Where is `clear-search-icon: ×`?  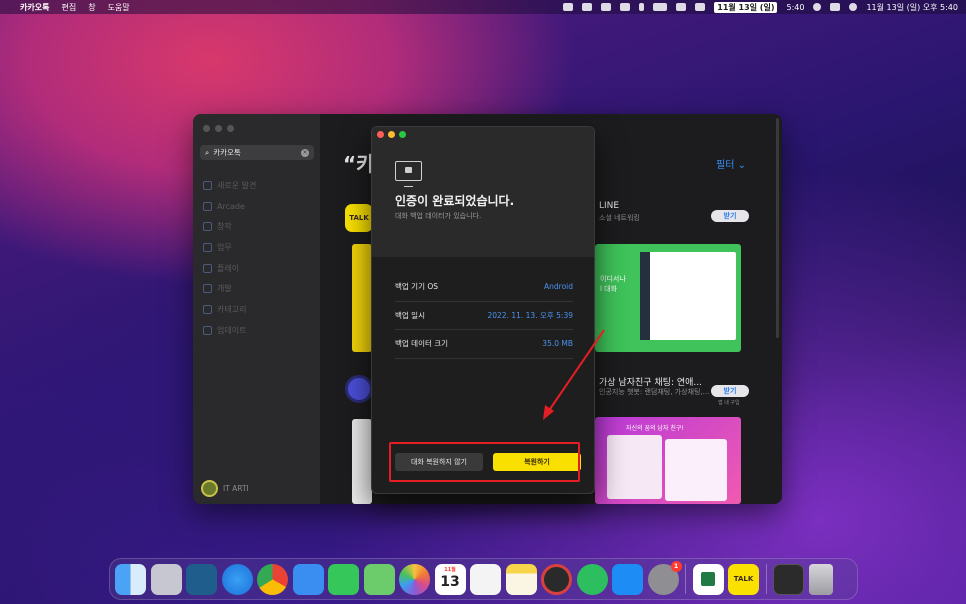
clear-search-icon: × is located at coordinates (305, 152).